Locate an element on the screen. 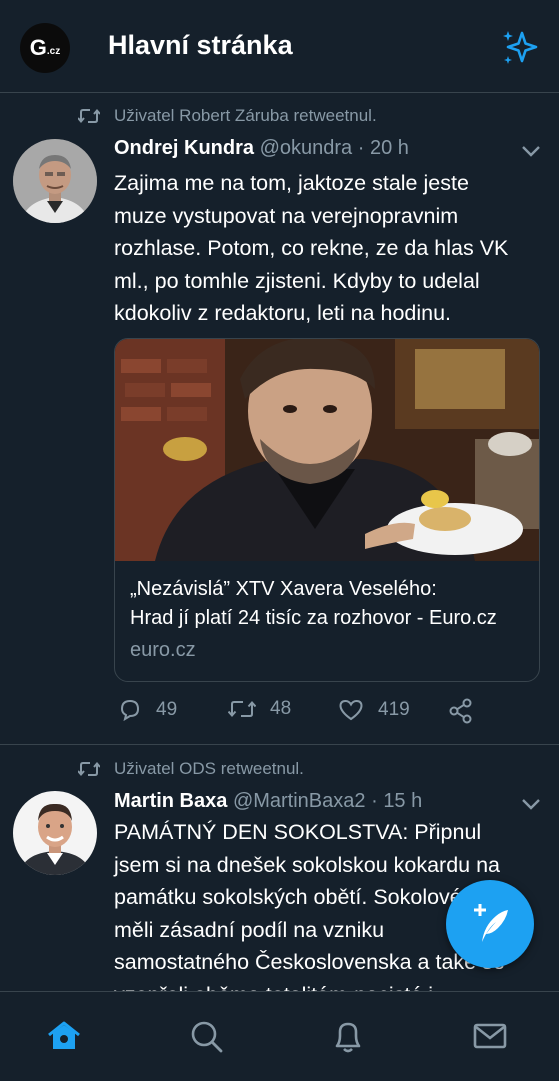 This screenshot has width=559, height=1081. top-app-bar: G .cz Hlavní stránka is located at coordinates (279, 46).